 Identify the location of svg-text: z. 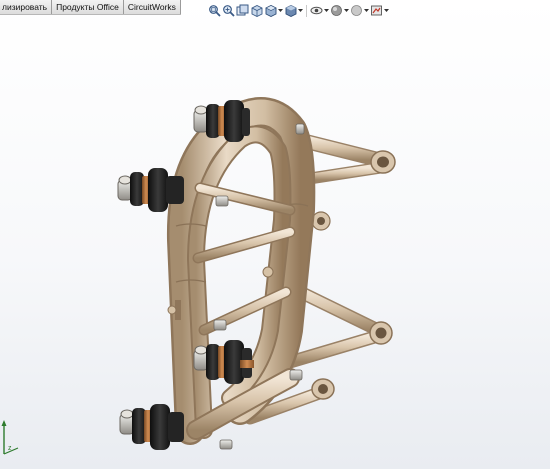
(10, 448).